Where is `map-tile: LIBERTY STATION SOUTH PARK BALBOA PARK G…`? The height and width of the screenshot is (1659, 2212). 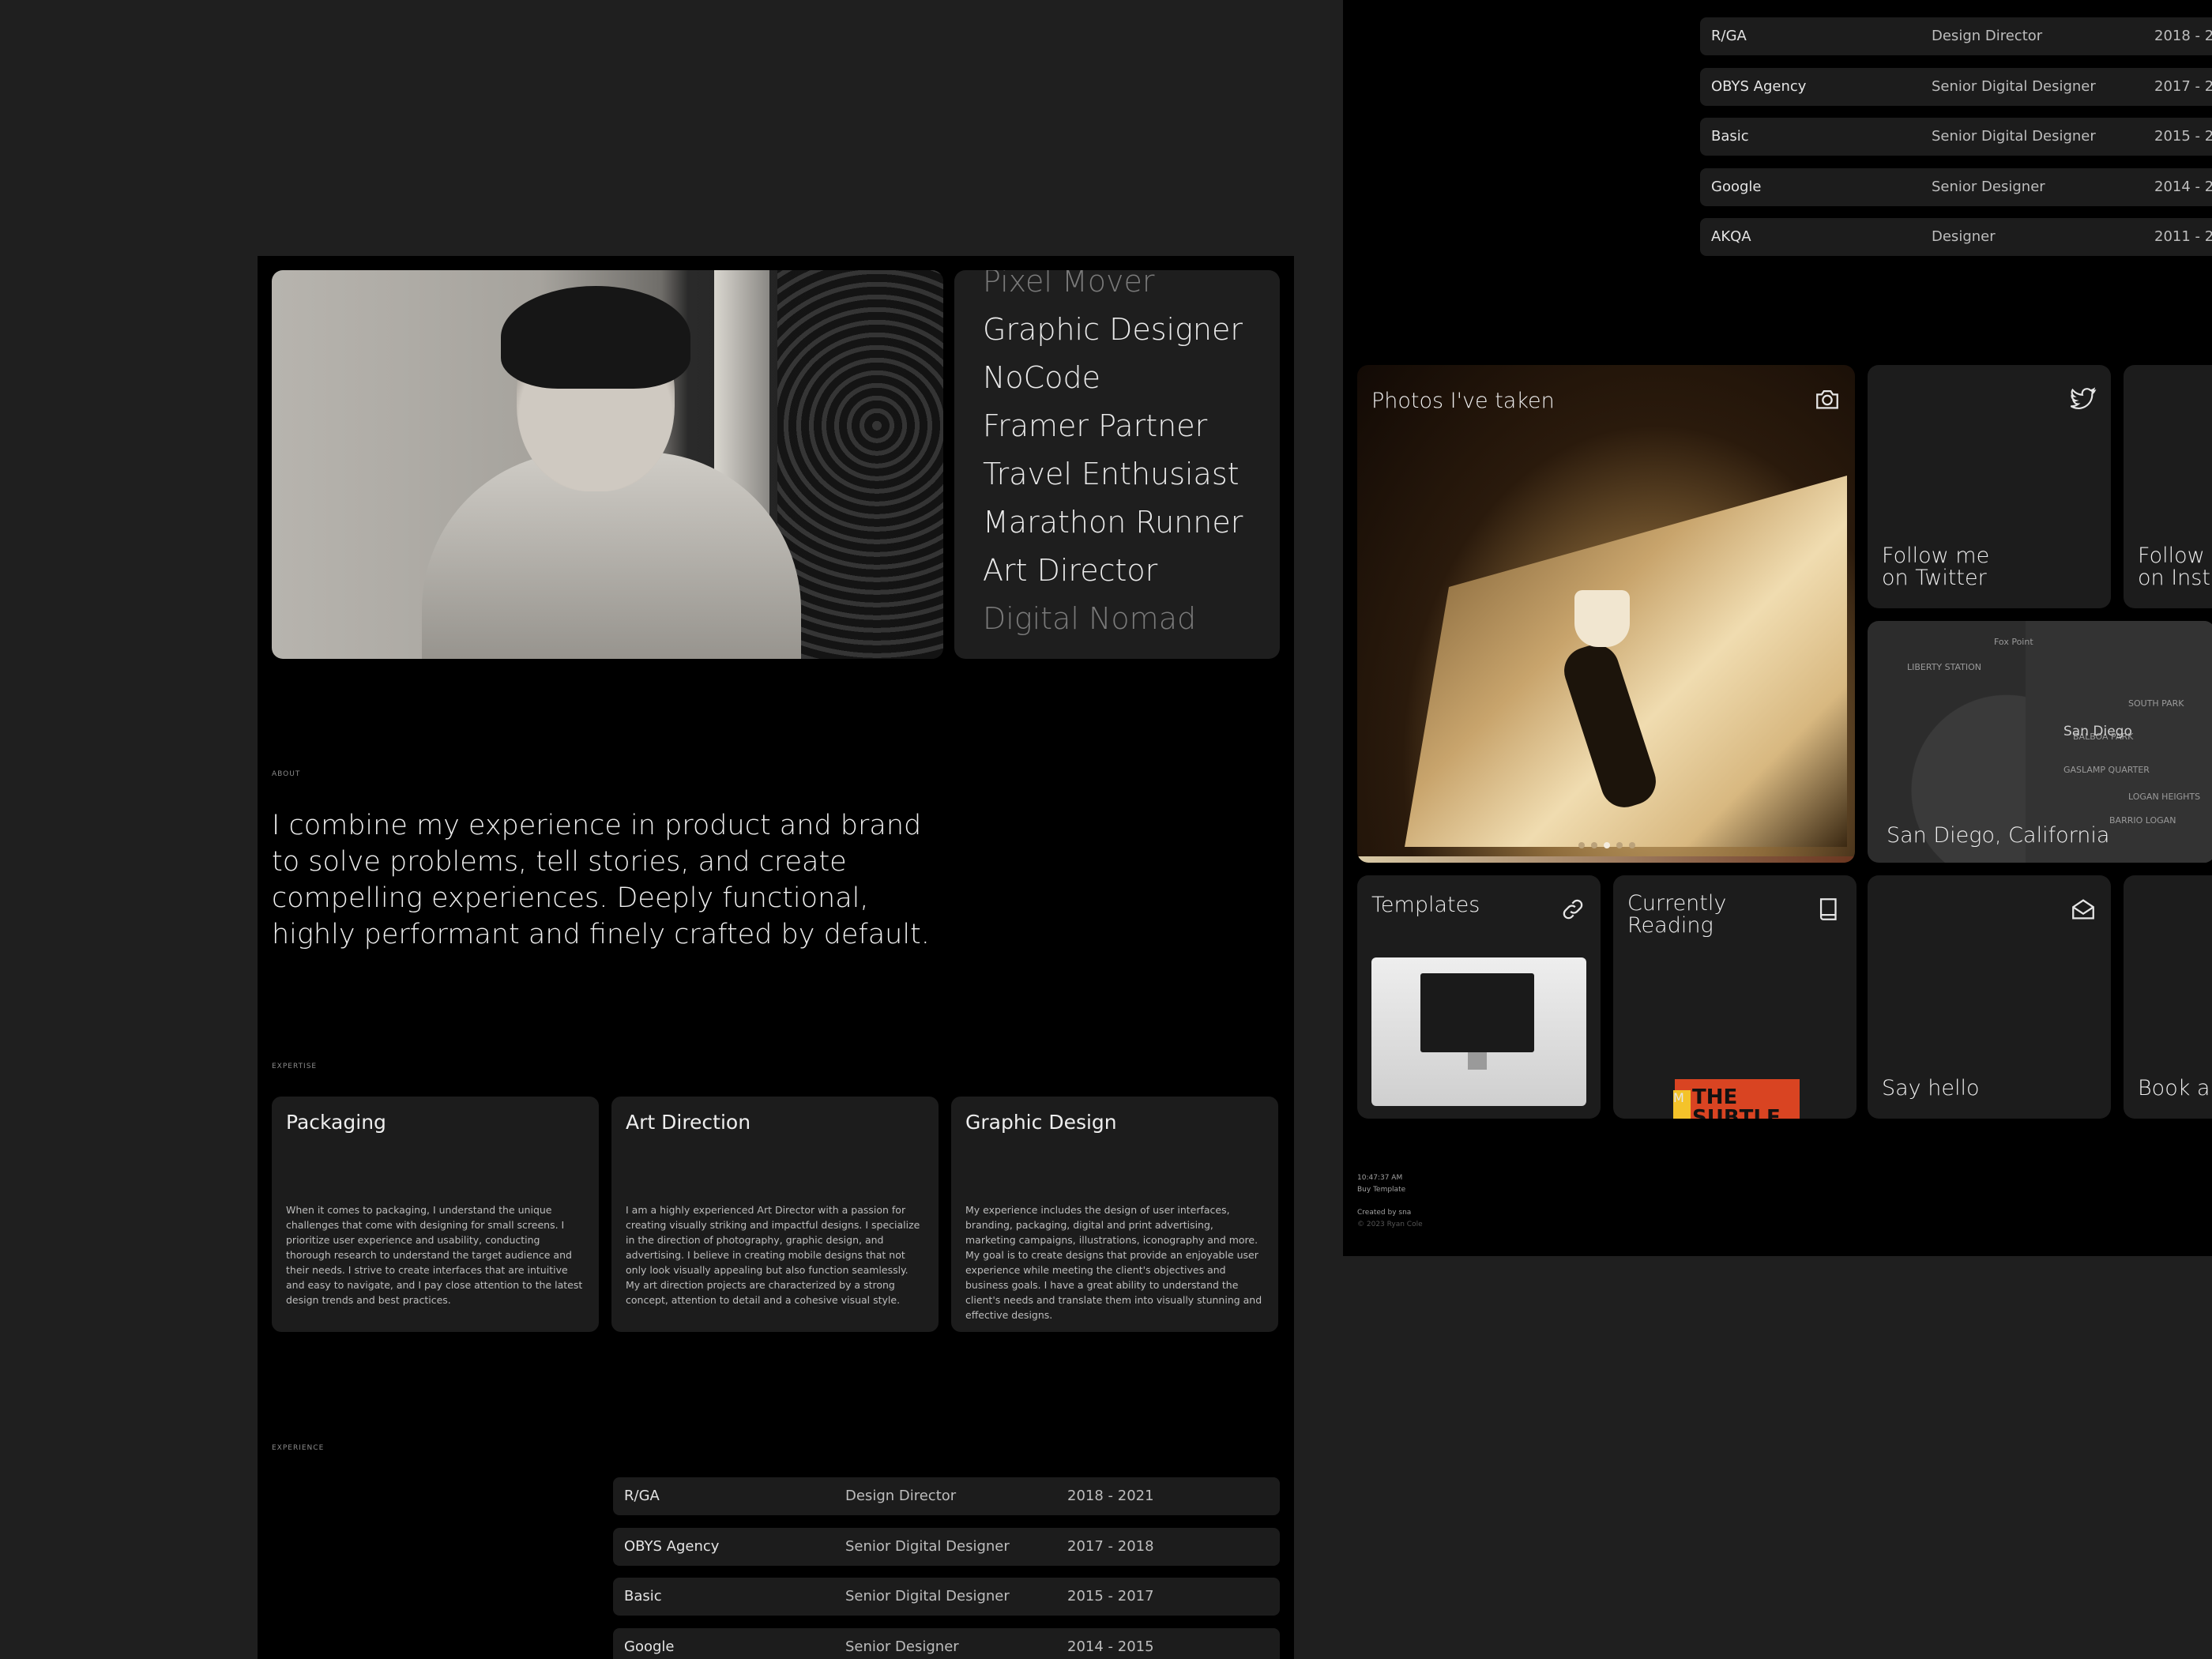 map-tile: LIBERTY STATION SOUTH PARK BALBOA PARK G… is located at coordinates (2040, 742).